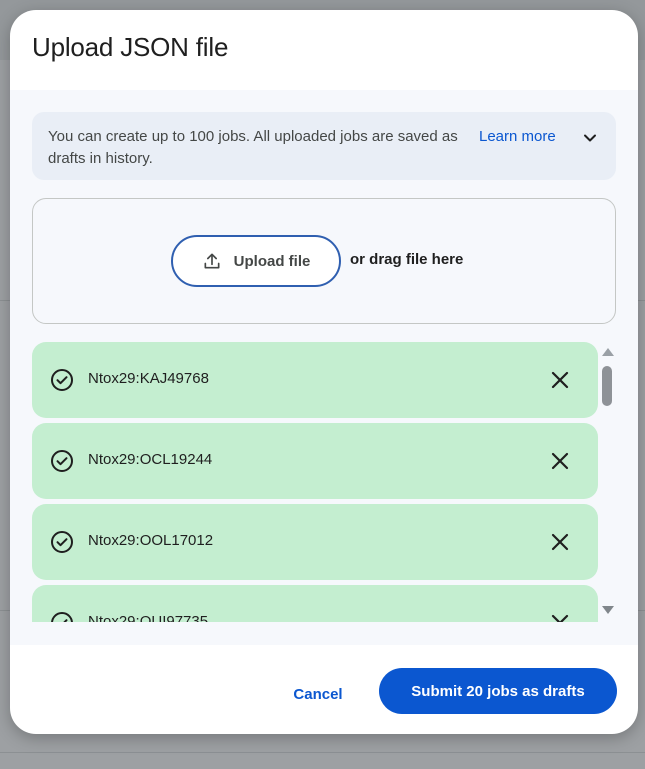 The height and width of the screenshot is (769, 645). Describe the element at coordinates (151, 540) in the screenshot. I see `file-name: Ntox29:OOL17012` at that location.